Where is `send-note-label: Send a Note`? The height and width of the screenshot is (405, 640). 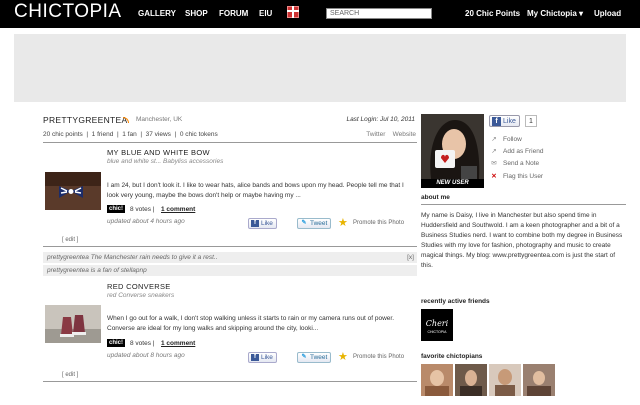
send-note-label: Send a Note is located at coordinates (521, 163).